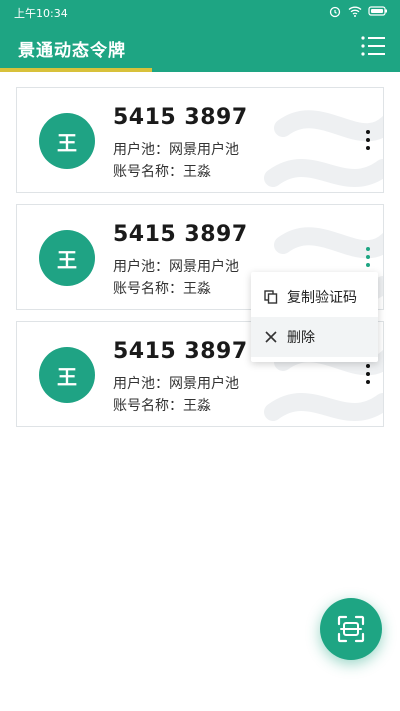 This screenshot has height=711, width=400. I want to click on delete-menu-item: 删除, so click(314, 337).